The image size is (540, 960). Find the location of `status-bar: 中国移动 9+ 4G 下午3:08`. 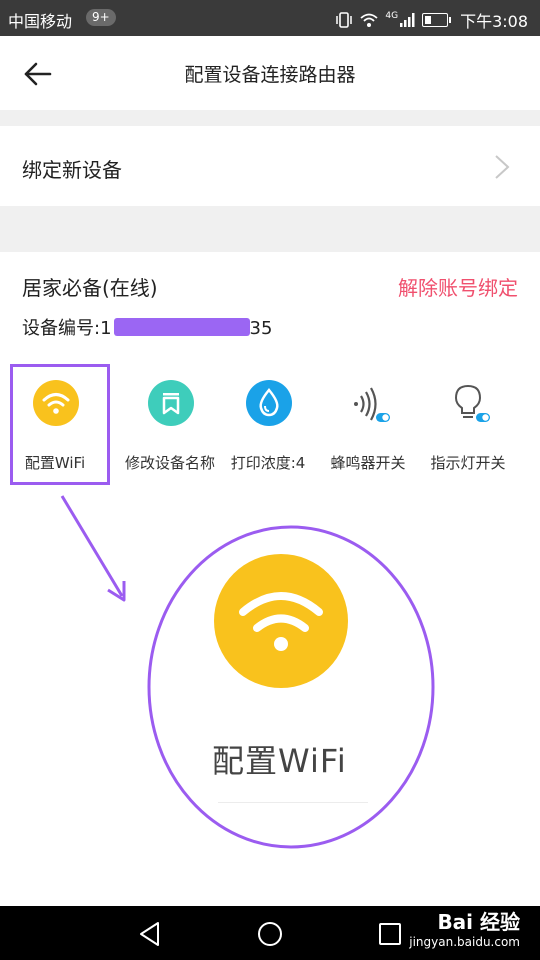

status-bar: 中国移动 9+ 4G 下午3:08 is located at coordinates (270, 18).